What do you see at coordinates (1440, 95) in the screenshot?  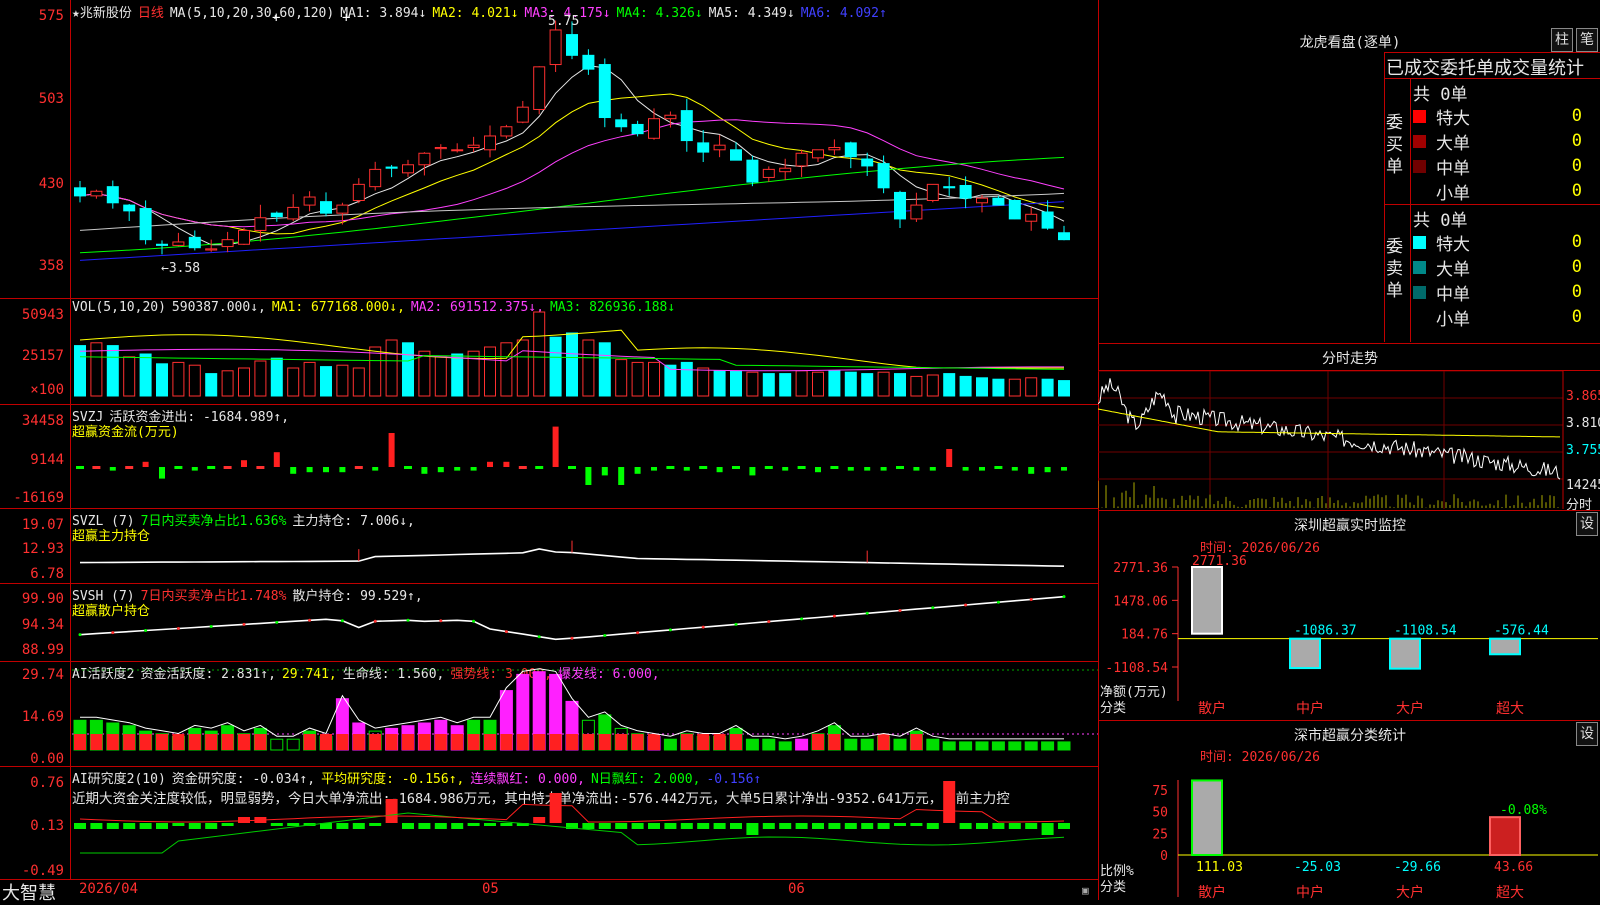 I see `buy-total: 共 0单` at bounding box center [1440, 95].